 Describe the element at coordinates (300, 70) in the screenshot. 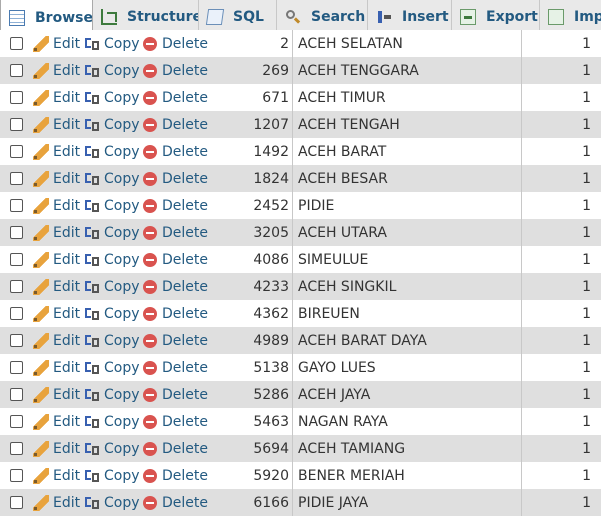

I see `table-row: Edit Copy Delete 269 ACEH TENGGARA 1` at that location.